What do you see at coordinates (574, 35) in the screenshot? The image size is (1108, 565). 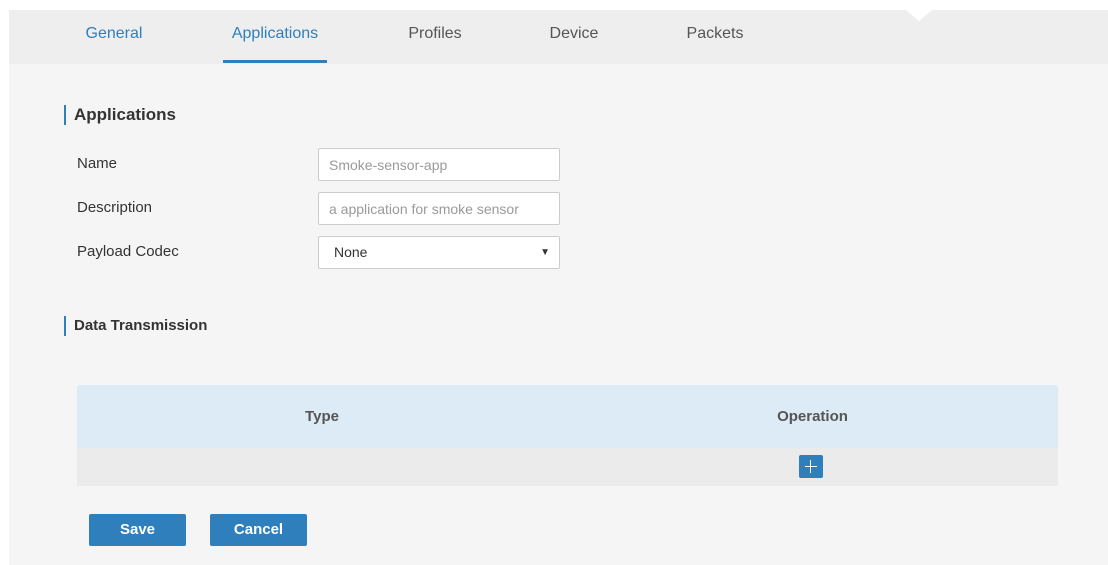 I see `tab-device: Device` at bounding box center [574, 35].